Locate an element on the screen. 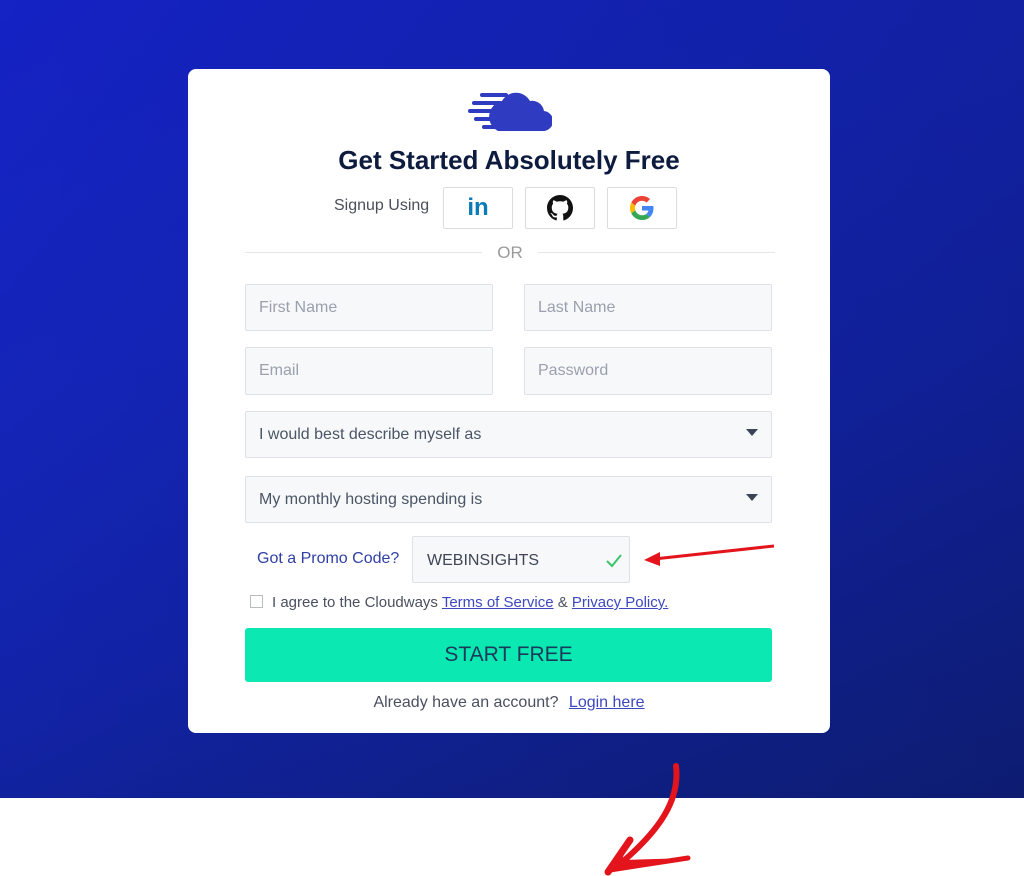 This screenshot has width=1024, height=876. last-name-input is located at coordinates (648, 307).